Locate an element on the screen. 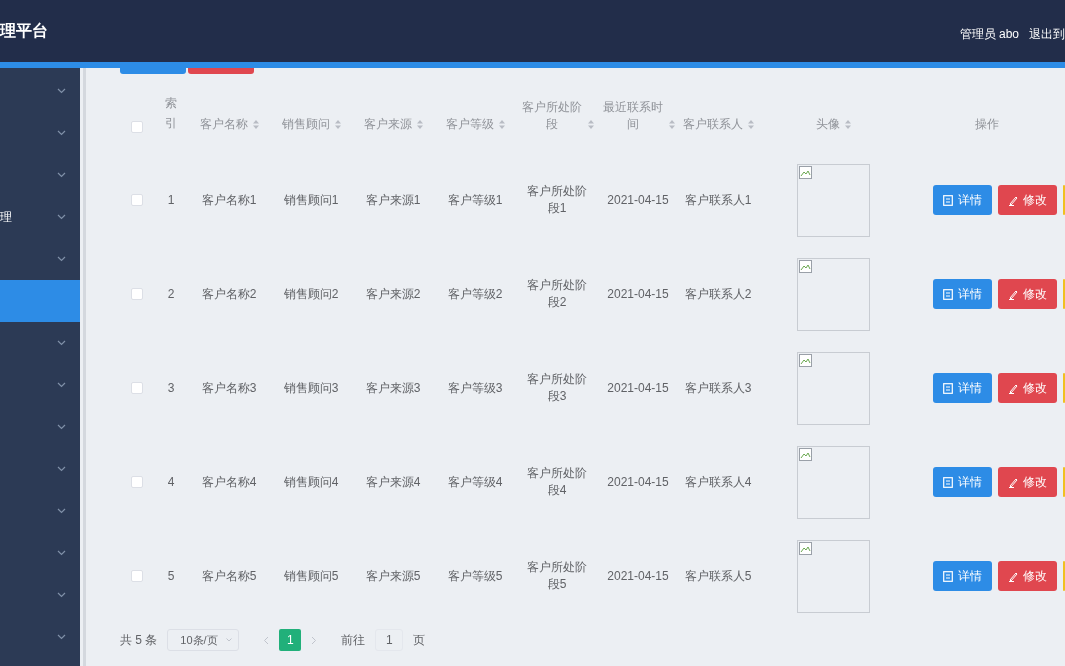 This screenshot has height=666, width=1065. table-cell: 客户联系人1 is located at coordinates (718, 200).